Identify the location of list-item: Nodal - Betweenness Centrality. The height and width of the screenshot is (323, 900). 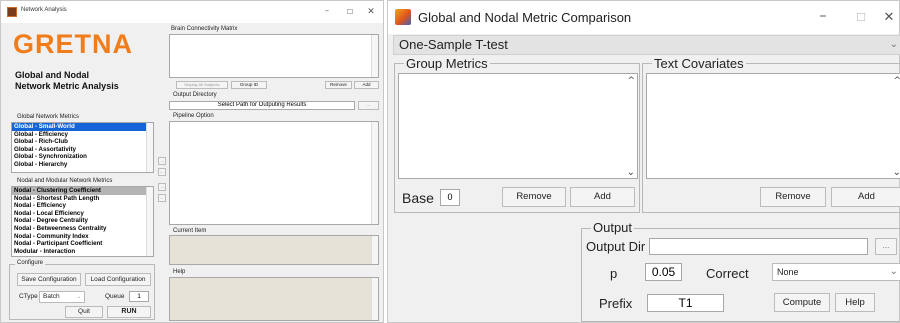
(82, 229).